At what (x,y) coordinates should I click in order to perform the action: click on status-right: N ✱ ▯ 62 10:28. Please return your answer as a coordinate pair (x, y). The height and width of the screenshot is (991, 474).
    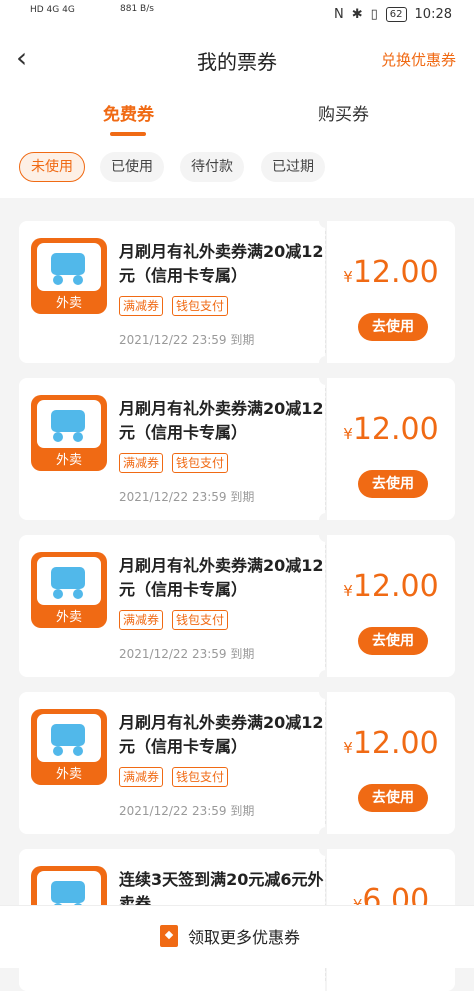
    Looking at the image, I should click on (393, 14).